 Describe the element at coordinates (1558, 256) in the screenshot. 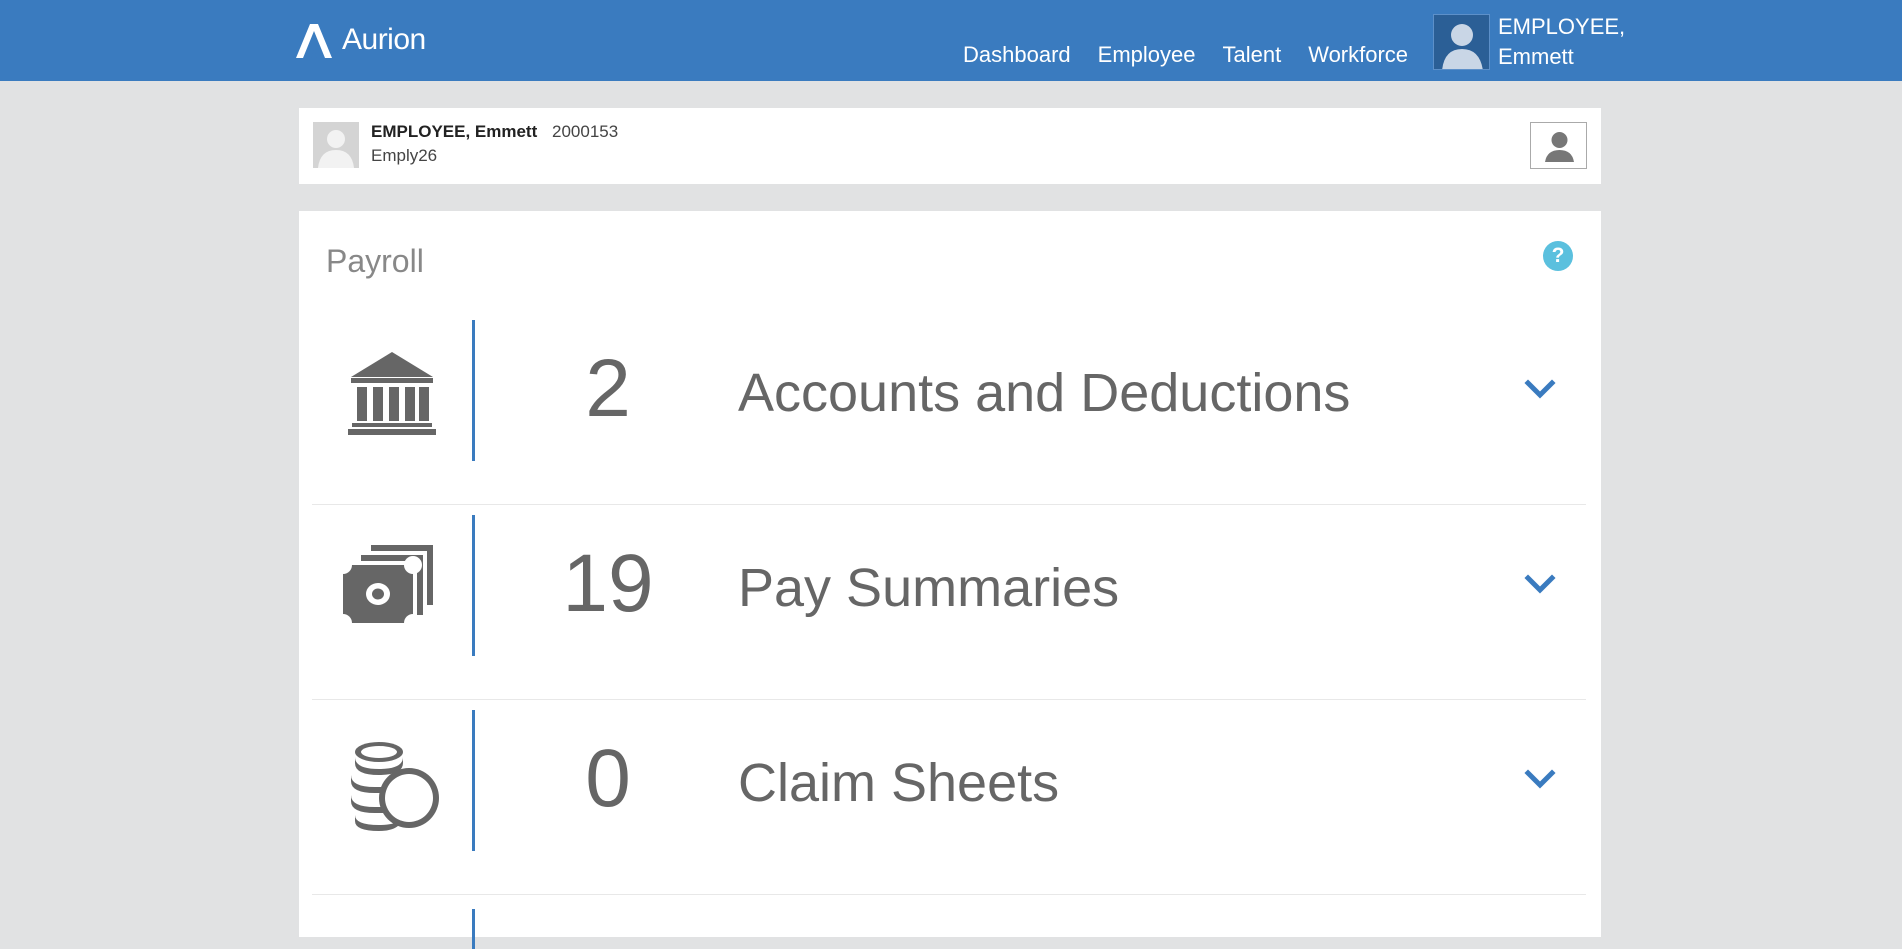

I see `help-icon: ?` at that location.